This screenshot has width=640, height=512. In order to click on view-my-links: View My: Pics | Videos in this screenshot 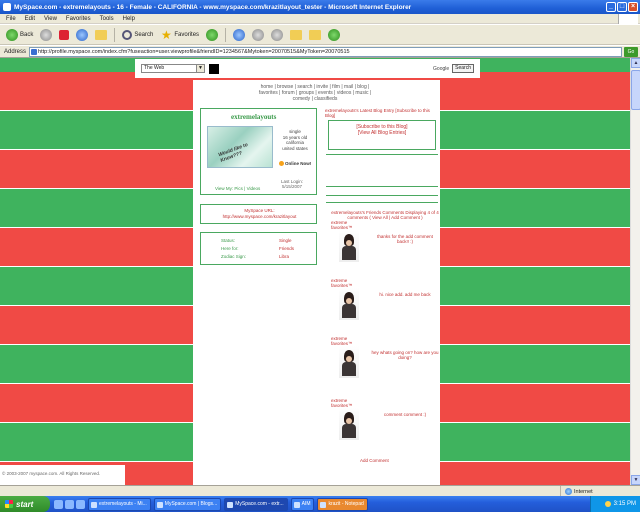, I will do `click(237, 188)`.